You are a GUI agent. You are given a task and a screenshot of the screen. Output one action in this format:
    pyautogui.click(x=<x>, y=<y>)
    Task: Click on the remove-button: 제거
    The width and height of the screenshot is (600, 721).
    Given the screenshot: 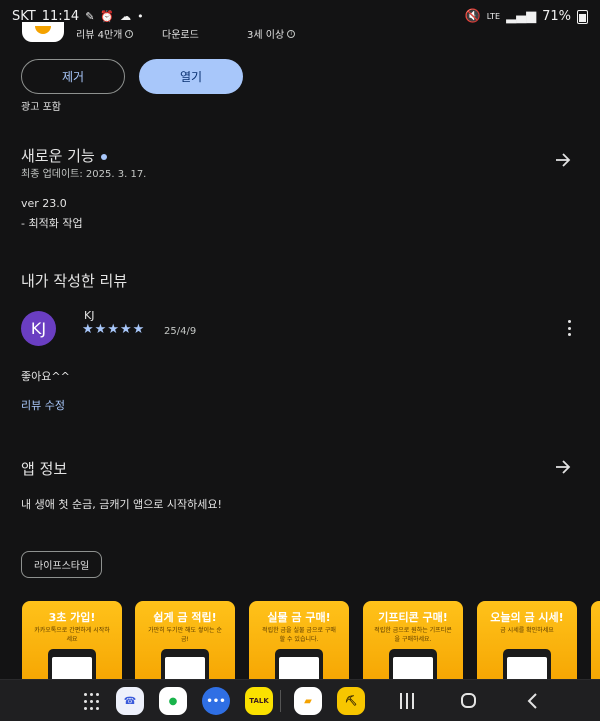 What is the action you would take?
    pyautogui.click(x=73, y=76)
    